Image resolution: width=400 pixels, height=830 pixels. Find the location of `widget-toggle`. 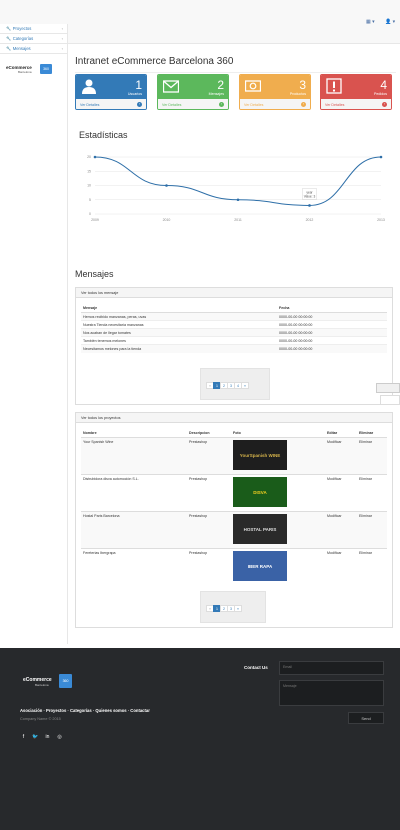

widget-toggle is located at coordinates (388, 388).